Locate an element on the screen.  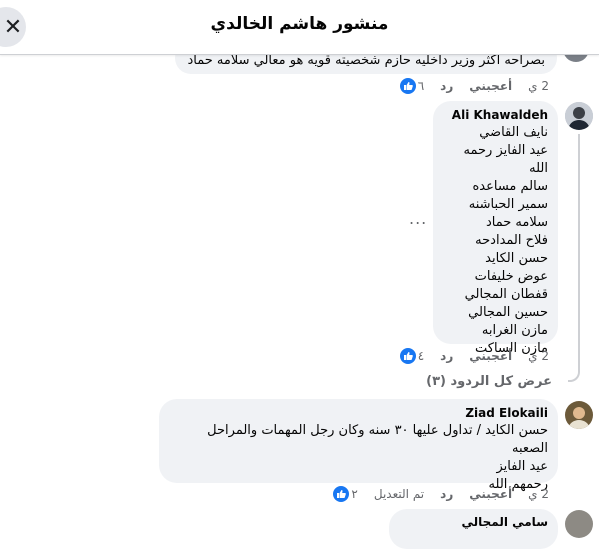
thread-line is located at coordinates (574, 258).